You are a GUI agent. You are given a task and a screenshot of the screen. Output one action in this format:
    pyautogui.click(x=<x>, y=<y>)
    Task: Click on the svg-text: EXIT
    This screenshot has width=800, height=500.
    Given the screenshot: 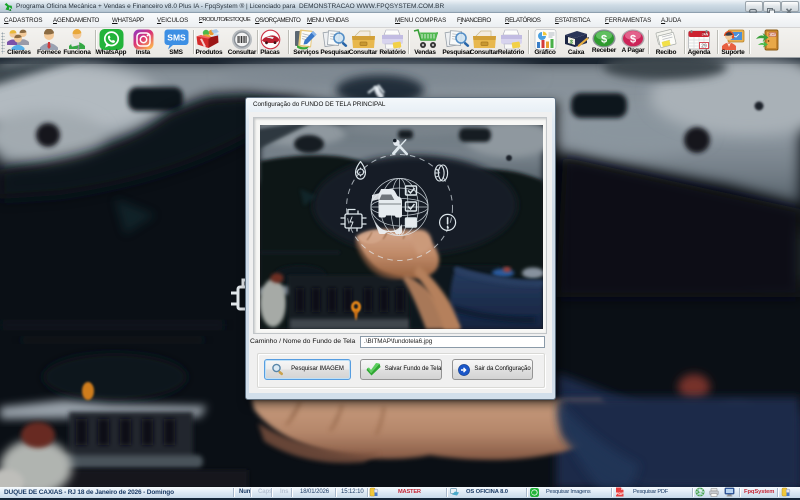 What is the action you would take?
    pyautogui.click(x=772, y=35)
    